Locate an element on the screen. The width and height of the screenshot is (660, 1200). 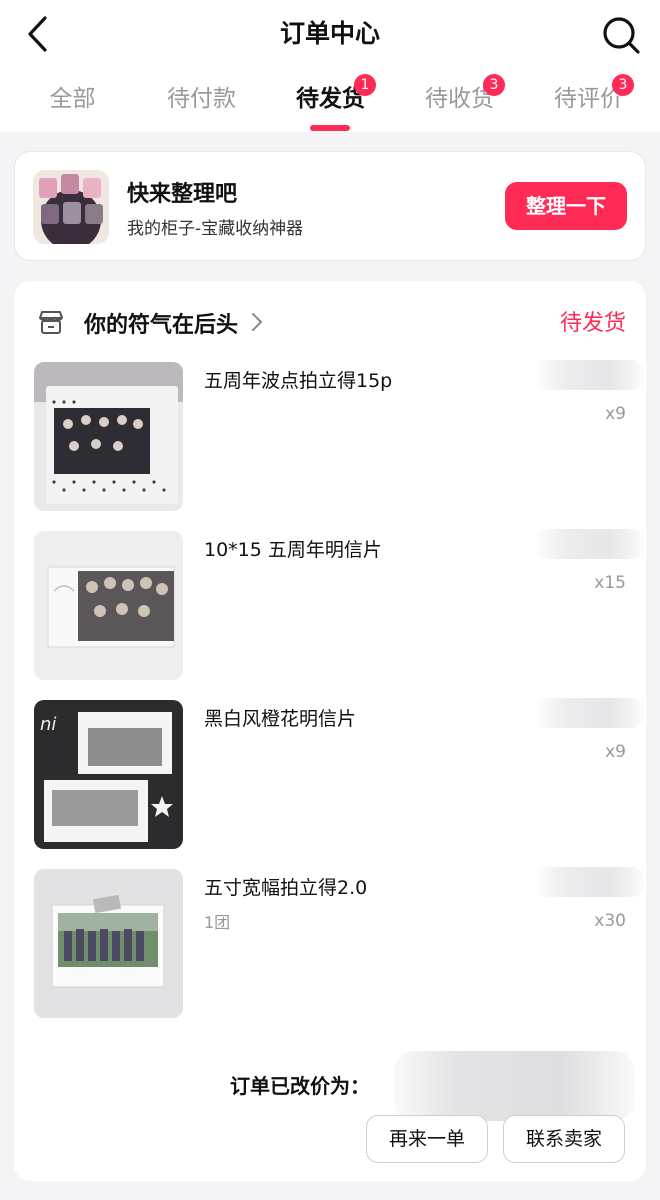
order-item: 五周年波点拍立得15p x9 is located at coordinates (339, 436).